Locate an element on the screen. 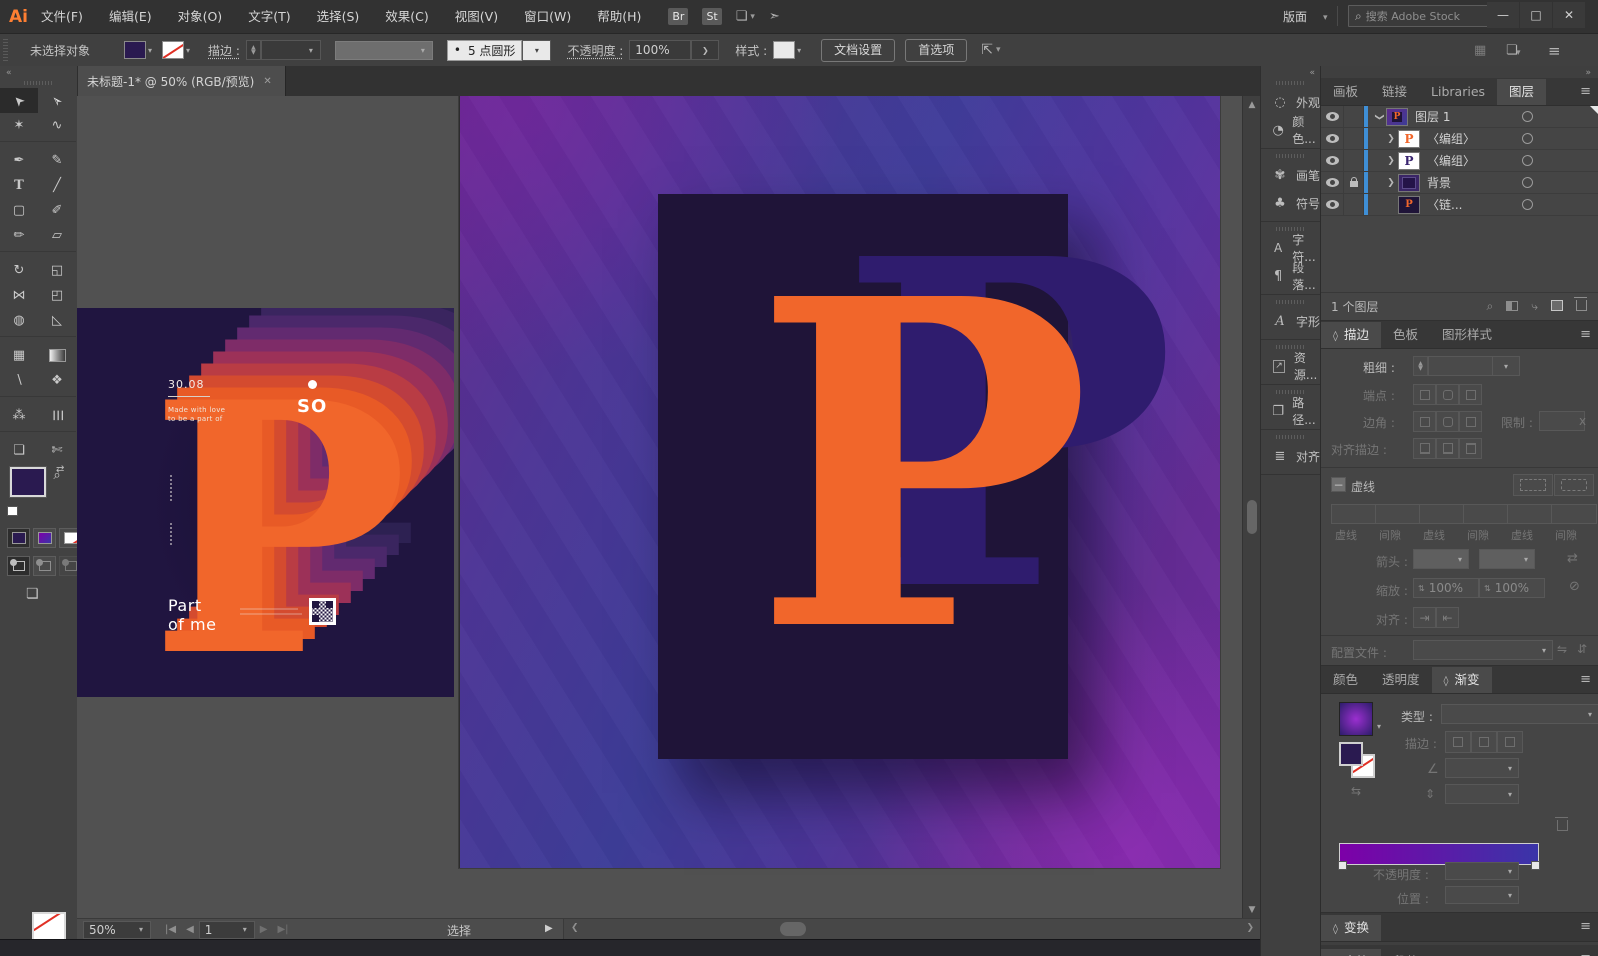 The height and width of the screenshot is (956, 1598). shaper-tool: ✏ is located at coordinates (19, 235).